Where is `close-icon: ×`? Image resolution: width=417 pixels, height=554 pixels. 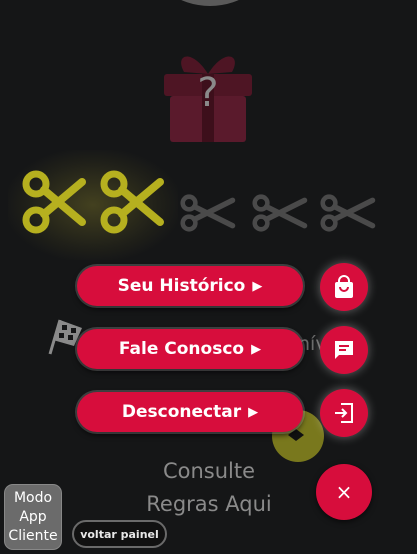
close-icon: × is located at coordinates (344, 492).